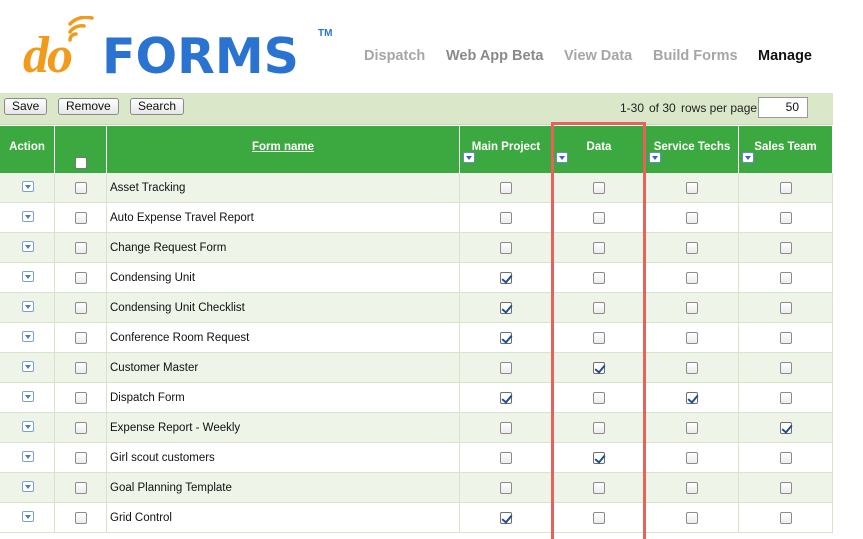  What do you see at coordinates (416, 308) in the screenshot?
I see `table-row: Condensing Unit Checklist` at bounding box center [416, 308].